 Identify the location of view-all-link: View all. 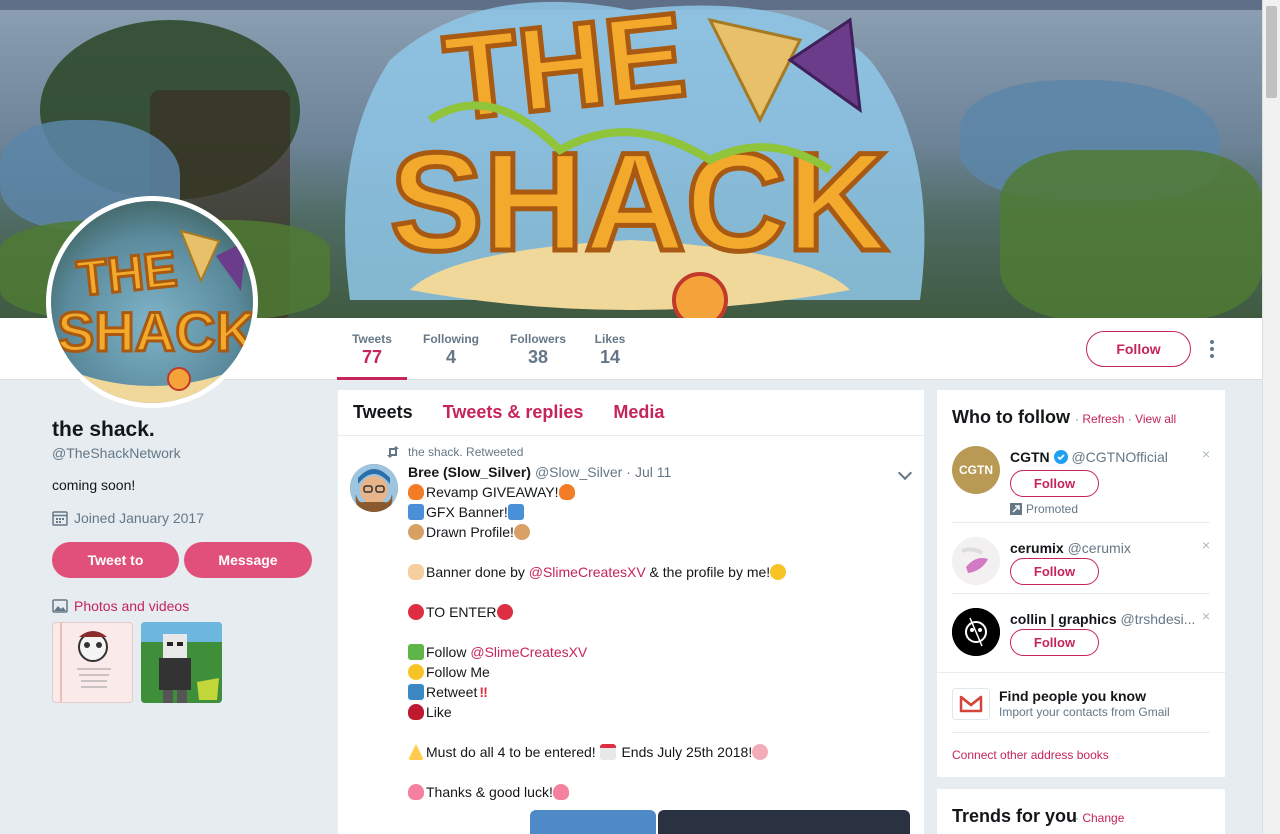
(1155, 419).